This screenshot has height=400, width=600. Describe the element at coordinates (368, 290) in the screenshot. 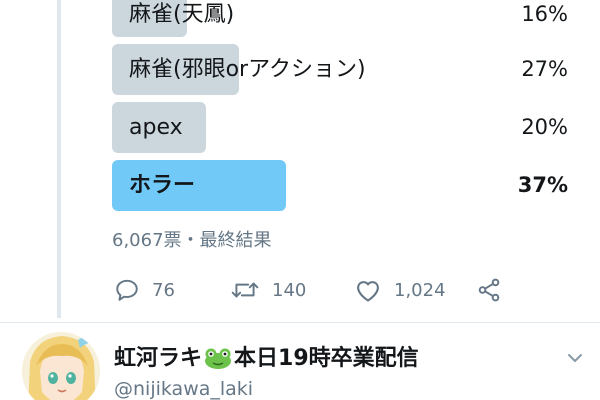

I see `heart-icon` at that location.